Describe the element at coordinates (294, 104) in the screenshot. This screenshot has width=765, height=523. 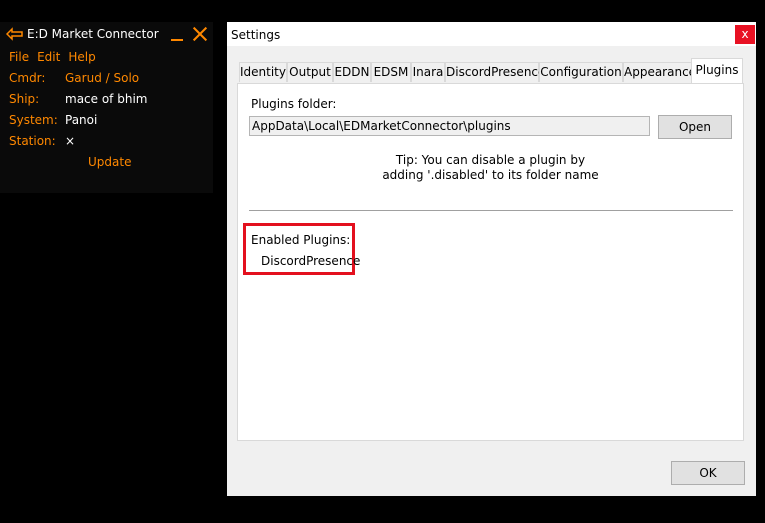
I see `plugins-folder-label: Plugins folder:` at that location.